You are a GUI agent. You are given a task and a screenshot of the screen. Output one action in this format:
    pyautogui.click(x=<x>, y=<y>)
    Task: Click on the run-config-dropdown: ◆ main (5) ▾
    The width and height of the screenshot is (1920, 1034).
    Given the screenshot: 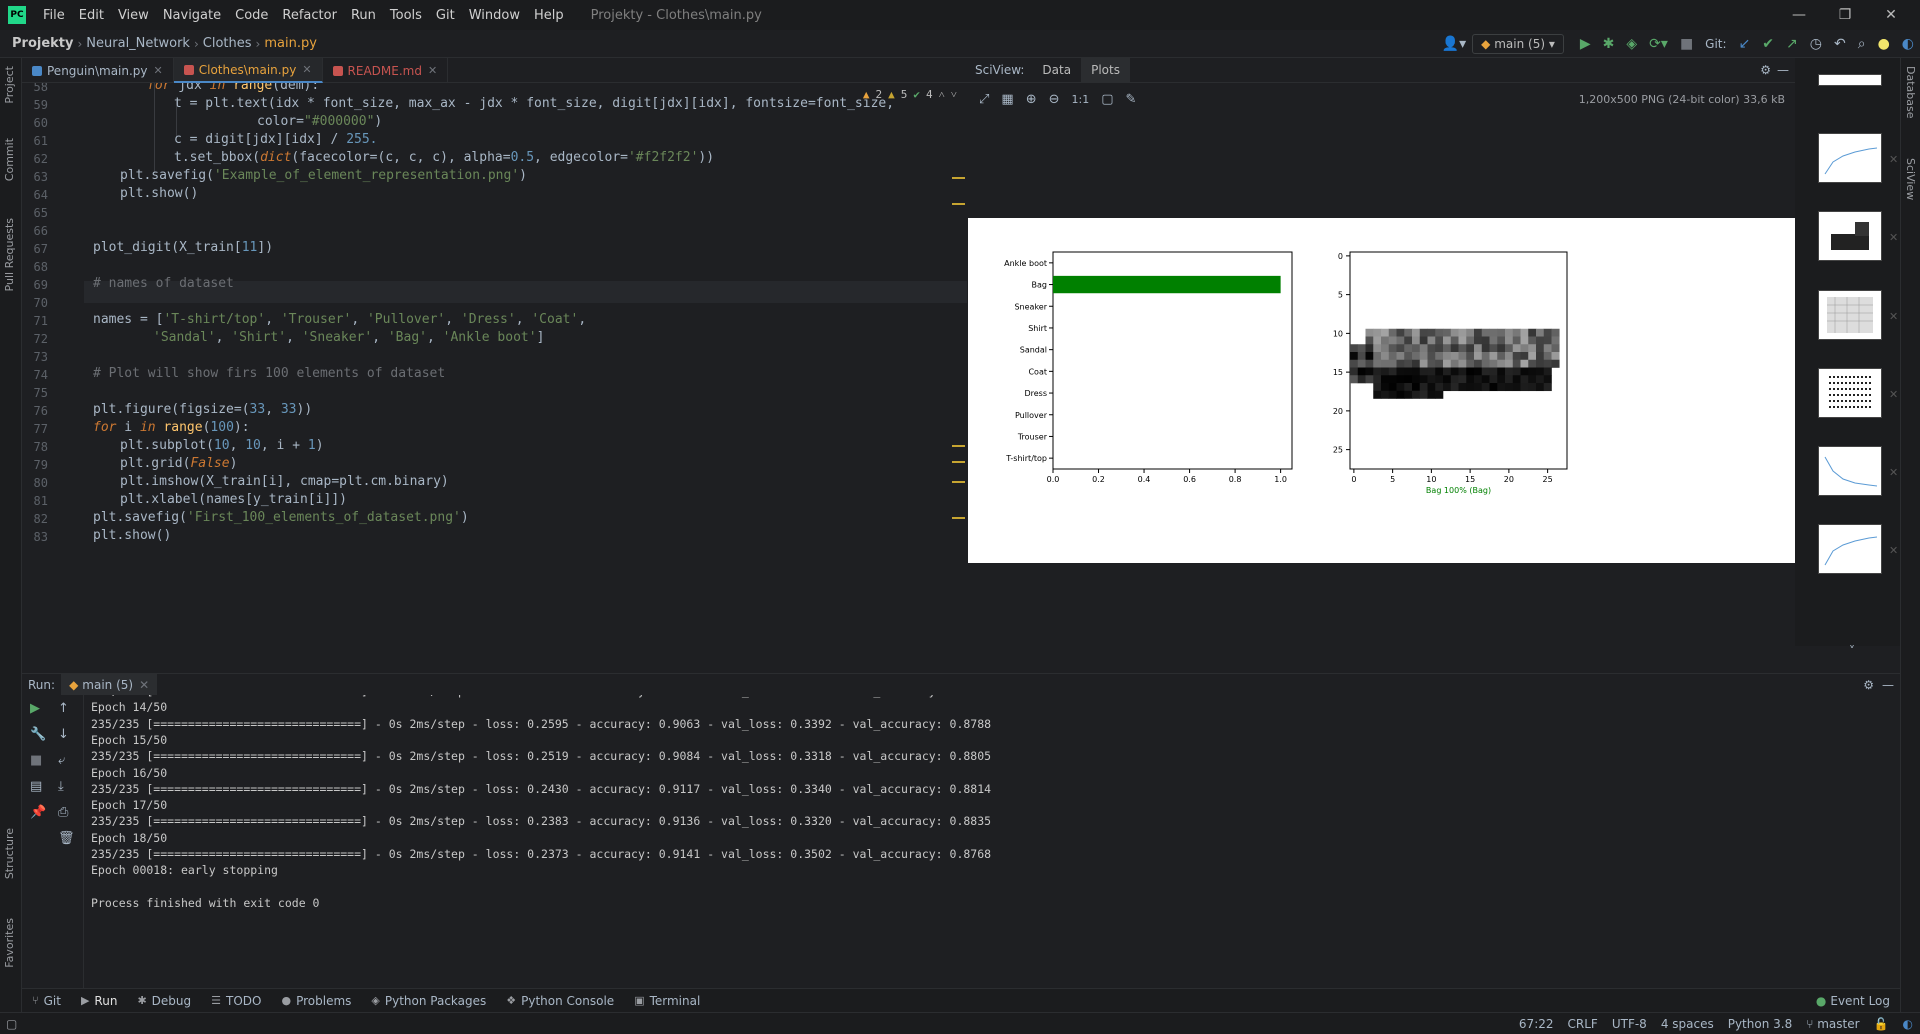 What is the action you would take?
    pyautogui.click(x=1518, y=44)
    